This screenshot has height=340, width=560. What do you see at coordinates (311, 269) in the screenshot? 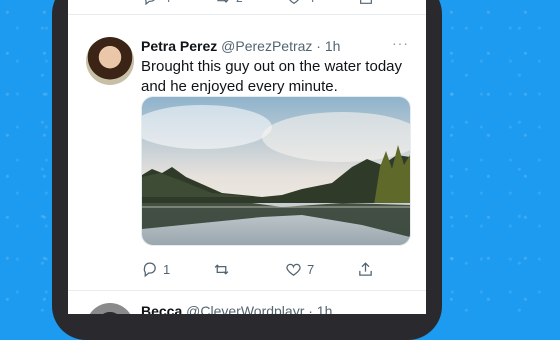
I see `like-count: 7` at bounding box center [311, 269].